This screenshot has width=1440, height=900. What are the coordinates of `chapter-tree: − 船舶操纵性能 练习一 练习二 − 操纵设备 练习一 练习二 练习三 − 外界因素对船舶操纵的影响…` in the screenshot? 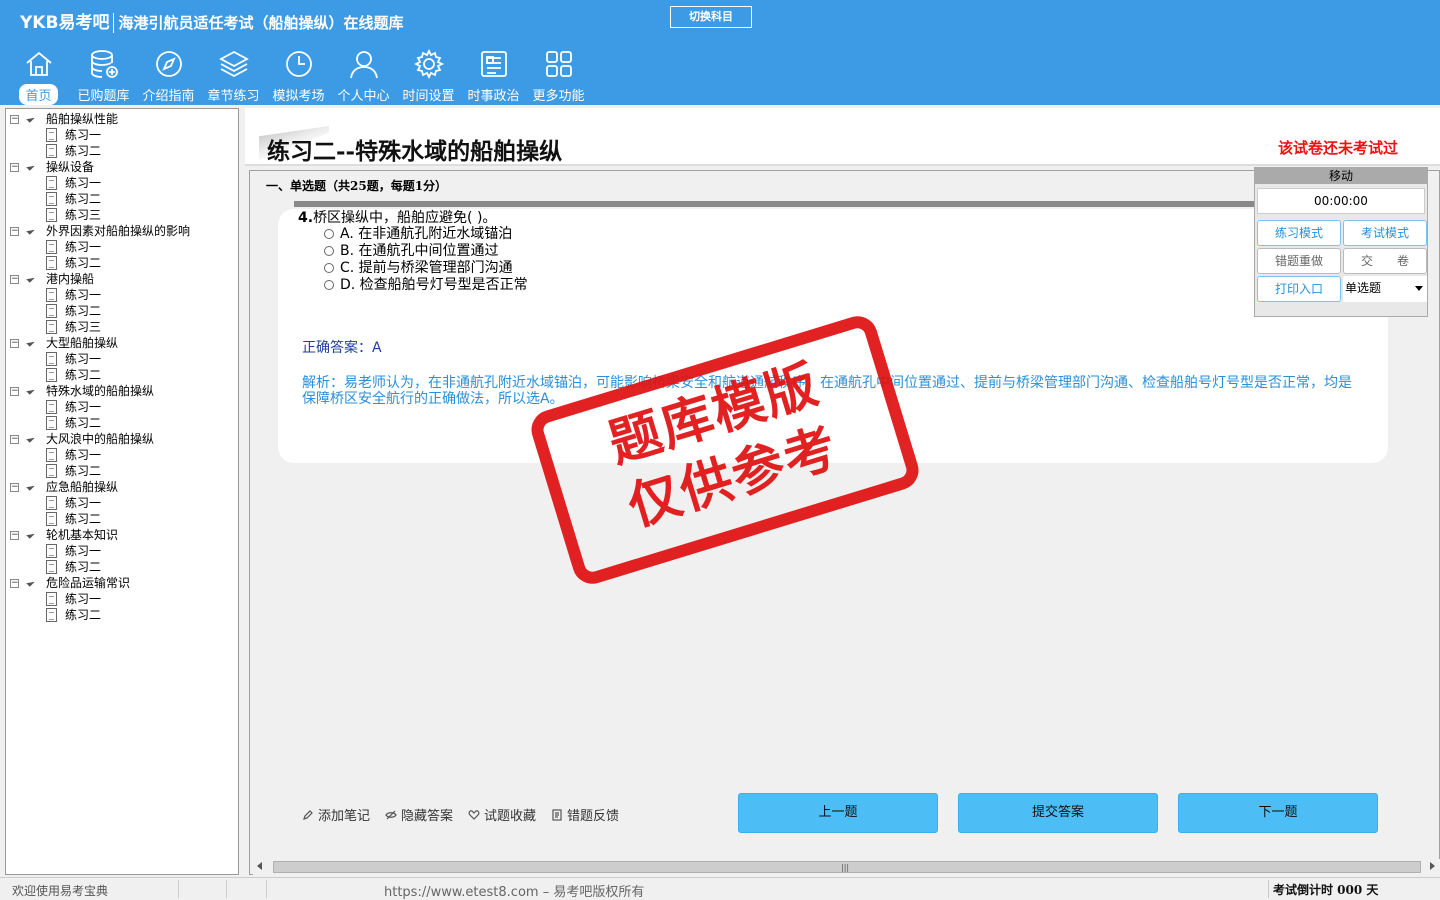 It's located at (122, 491).